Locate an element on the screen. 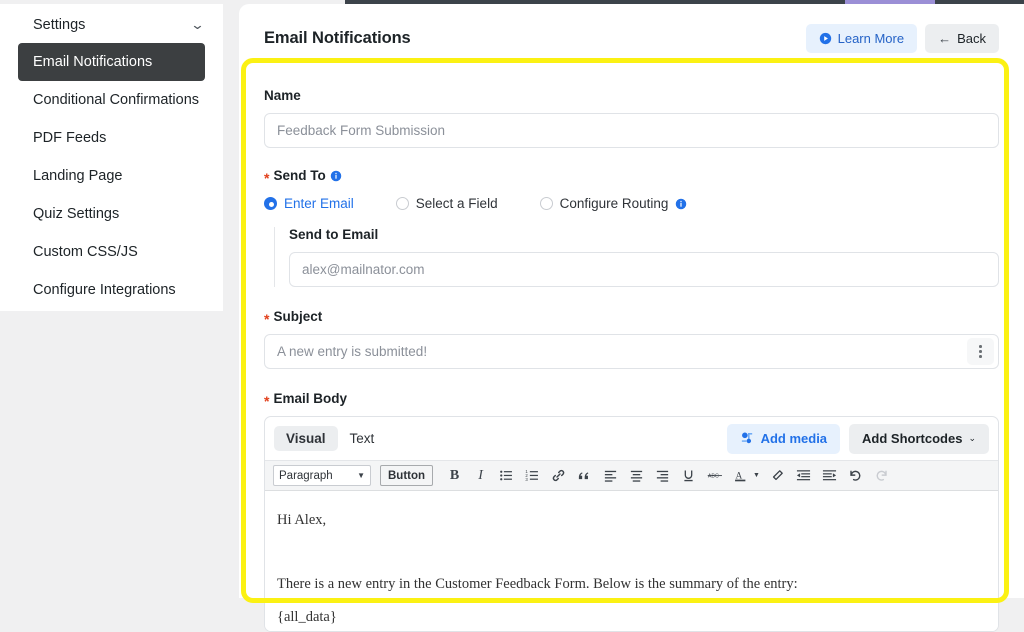 The image size is (1024, 632). editor-blank-line is located at coordinates (631, 553).